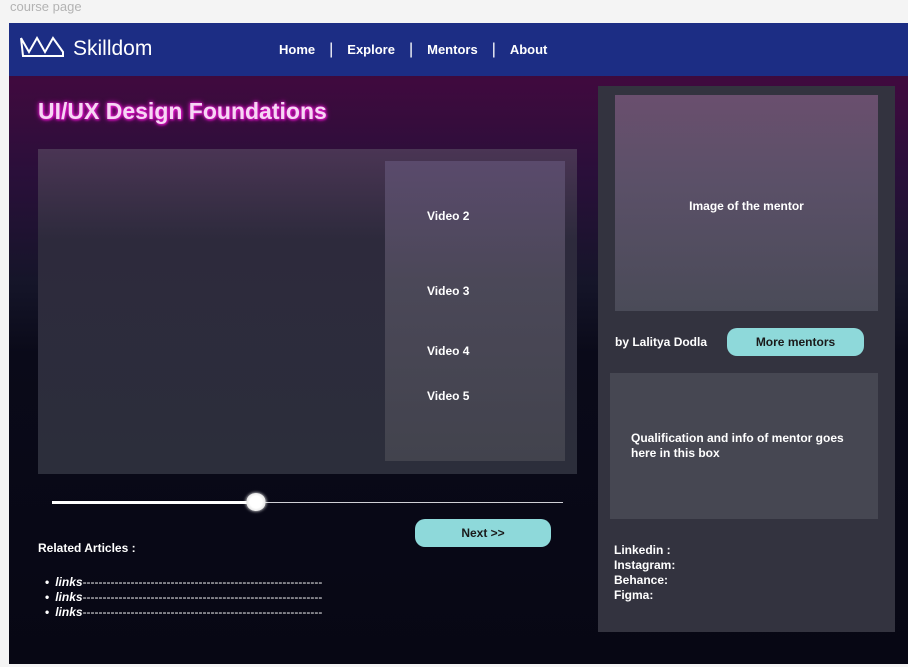 The width and height of the screenshot is (908, 667). Describe the element at coordinates (112, 49) in the screenshot. I see `brand-name: Skilldom` at that location.